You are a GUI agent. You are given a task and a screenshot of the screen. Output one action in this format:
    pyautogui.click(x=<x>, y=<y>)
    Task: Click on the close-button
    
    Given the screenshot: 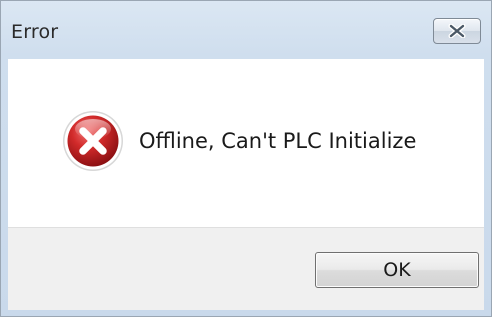 What is the action you would take?
    pyautogui.click(x=457, y=31)
    